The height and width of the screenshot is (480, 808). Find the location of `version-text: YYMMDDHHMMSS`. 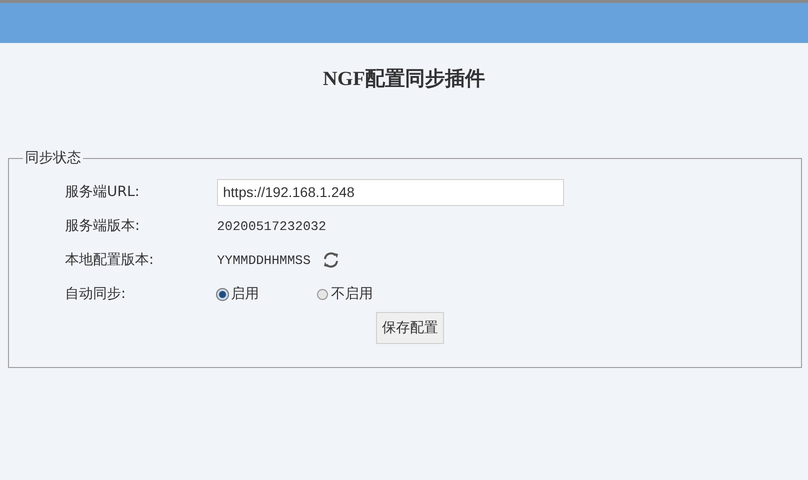

version-text: YYMMDDHHMMSS is located at coordinates (264, 260).